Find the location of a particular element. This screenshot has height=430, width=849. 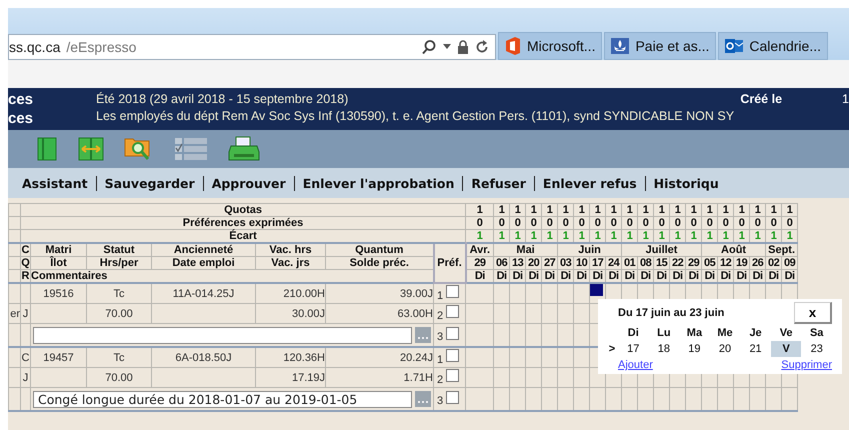

day-cell: 18 is located at coordinates (664, 349).